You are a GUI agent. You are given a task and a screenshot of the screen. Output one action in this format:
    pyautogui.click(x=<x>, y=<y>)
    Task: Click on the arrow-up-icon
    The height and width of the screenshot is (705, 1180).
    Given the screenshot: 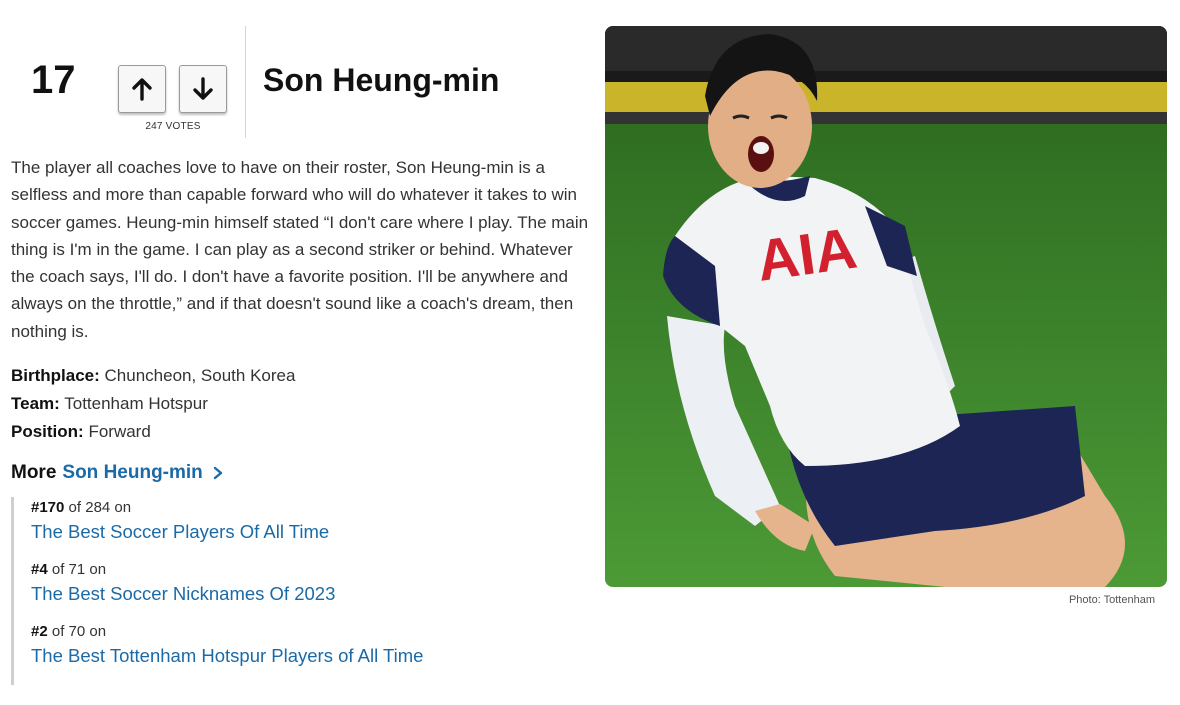 What is the action you would take?
    pyautogui.click(x=142, y=89)
    